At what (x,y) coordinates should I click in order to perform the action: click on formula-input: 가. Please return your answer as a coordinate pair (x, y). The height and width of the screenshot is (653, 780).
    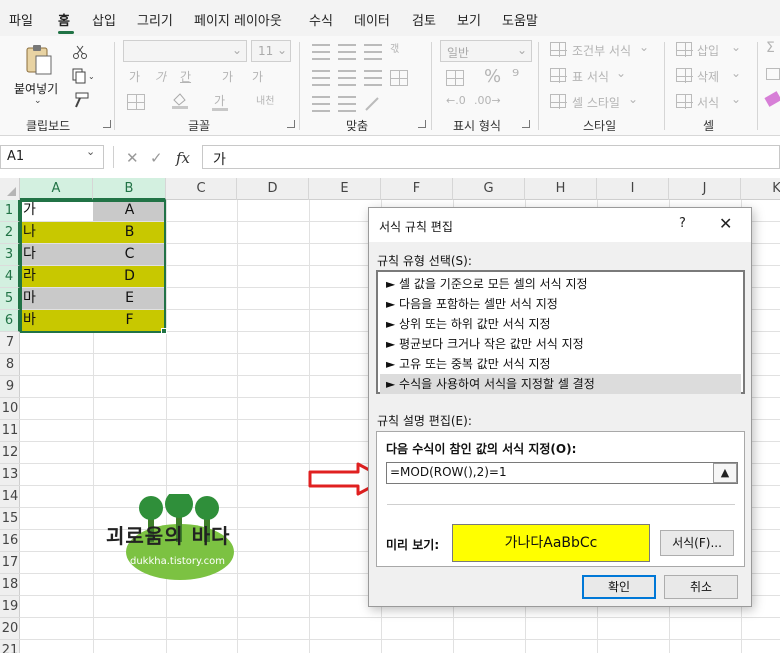
    Looking at the image, I should click on (491, 157).